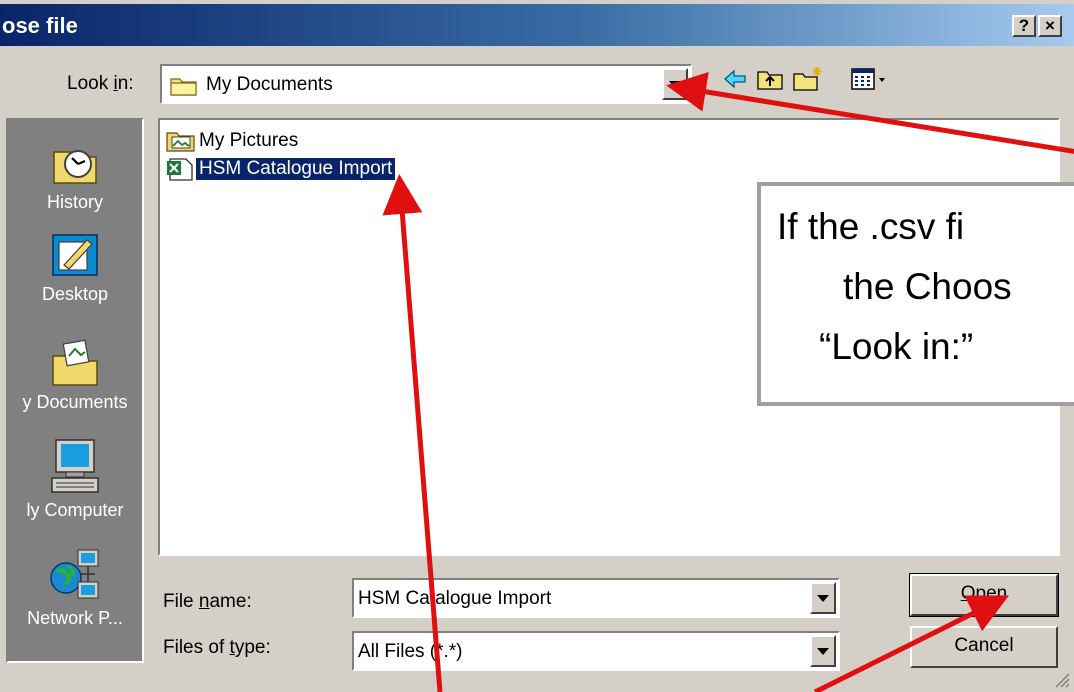 This screenshot has height=692, width=1074. I want to click on open-button: Open, so click(984, 595).